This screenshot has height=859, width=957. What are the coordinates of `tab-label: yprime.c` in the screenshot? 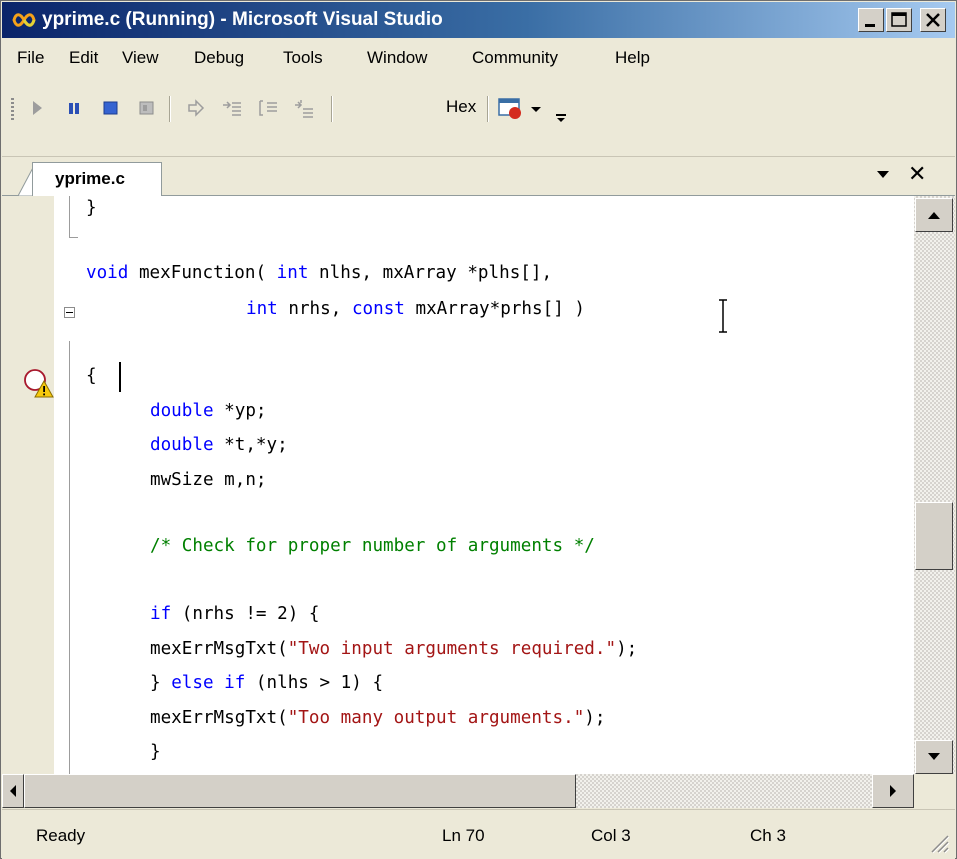 It's located at (90, 178).